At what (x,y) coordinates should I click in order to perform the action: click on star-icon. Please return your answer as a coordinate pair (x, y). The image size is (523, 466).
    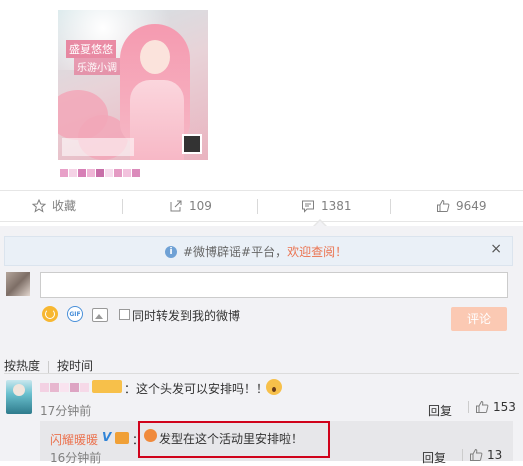
    Looking at the image, I should click on (39, 206).